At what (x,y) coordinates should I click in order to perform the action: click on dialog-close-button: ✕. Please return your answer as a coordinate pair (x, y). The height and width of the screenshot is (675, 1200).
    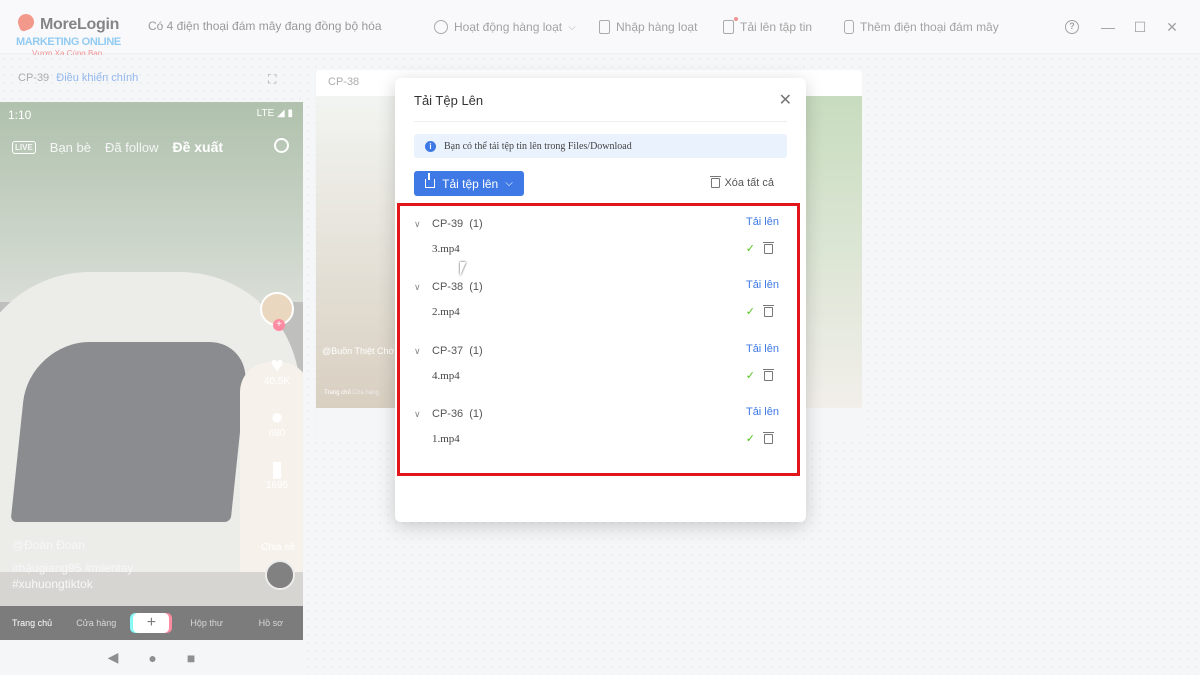
    Looking at the image, I should click on (785, 100).